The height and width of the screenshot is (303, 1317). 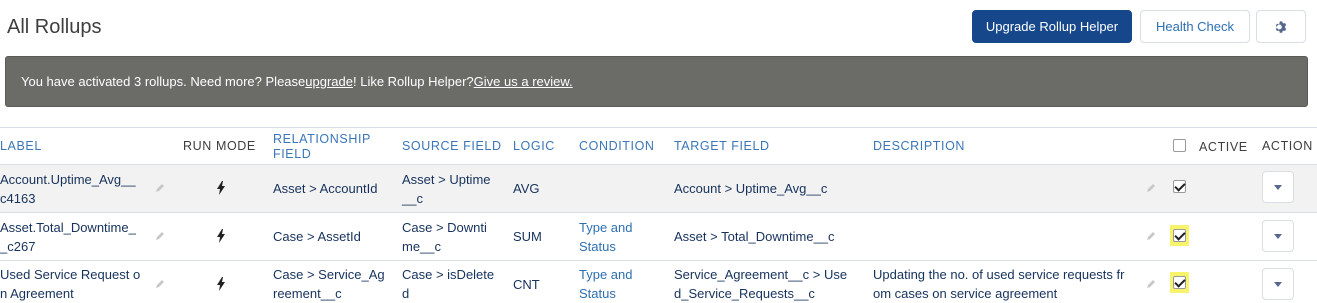 What do you see at coordinates (448, 284) in the screenshot?
I see `row-source-field: Case > isDelete d` at bounding box center [448, 284].